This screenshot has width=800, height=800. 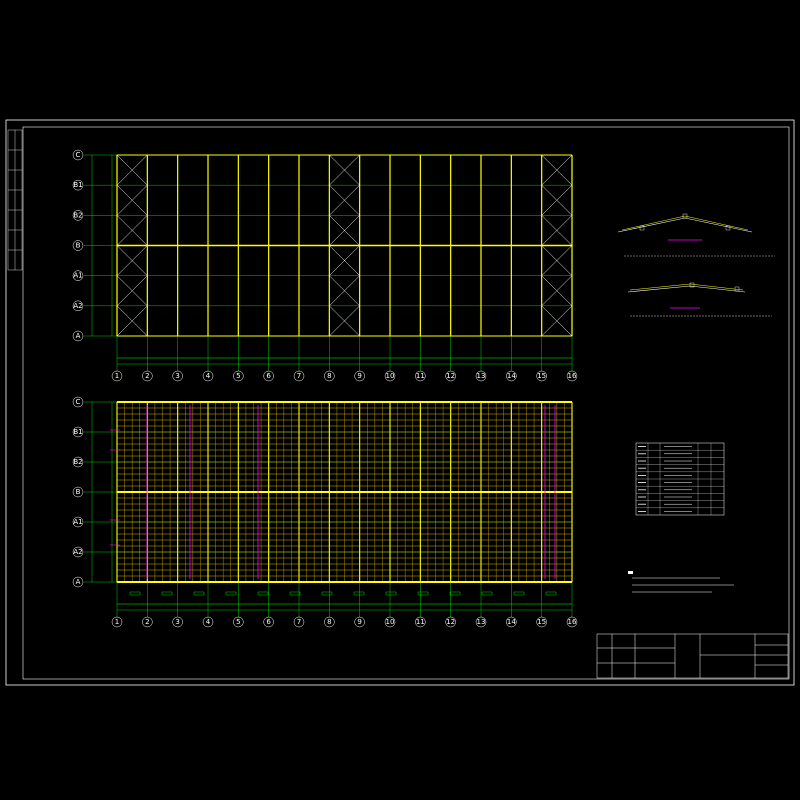 I want to click on material-table, so click(x=680, y=479).